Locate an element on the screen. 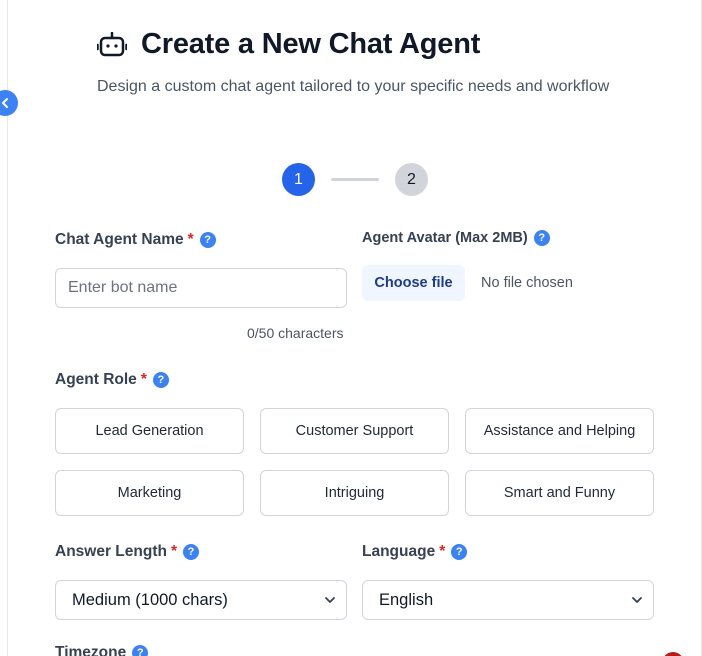 This screenshot has width=702, height=656. step-1: 1 is located at coordinates (298, 179).